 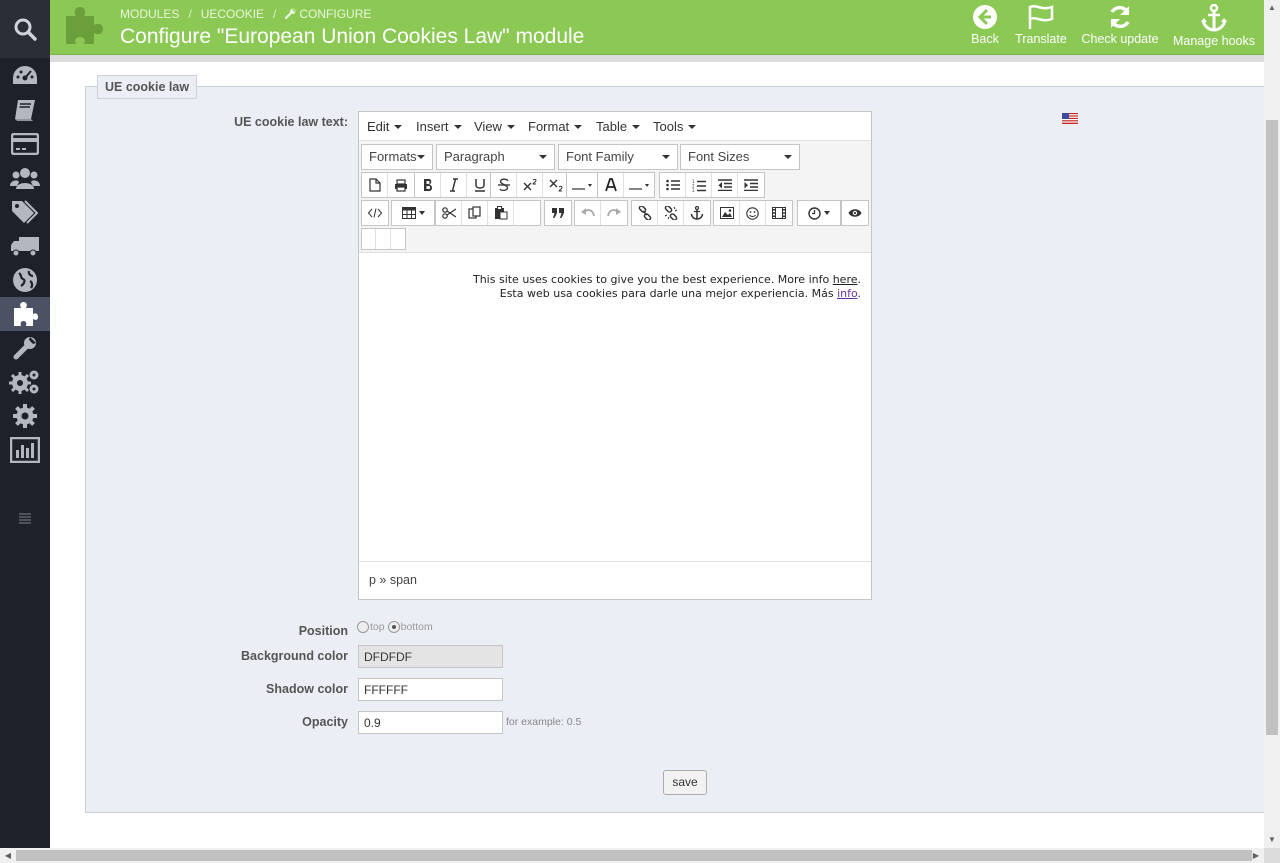 I want to click on menu-insert: Insert, so click(x=439, y=126).